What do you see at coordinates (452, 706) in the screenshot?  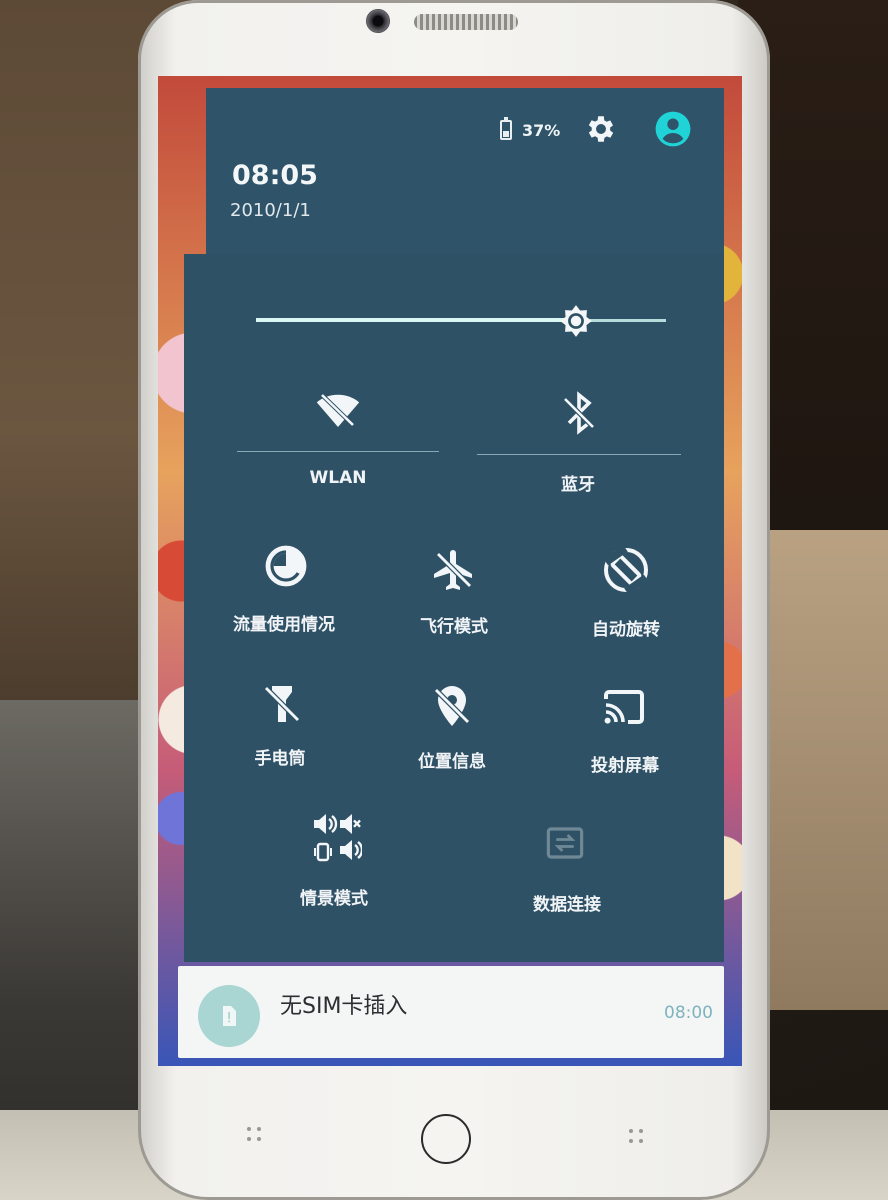 I see `location-off-icon` at bounding box center [452, 706].